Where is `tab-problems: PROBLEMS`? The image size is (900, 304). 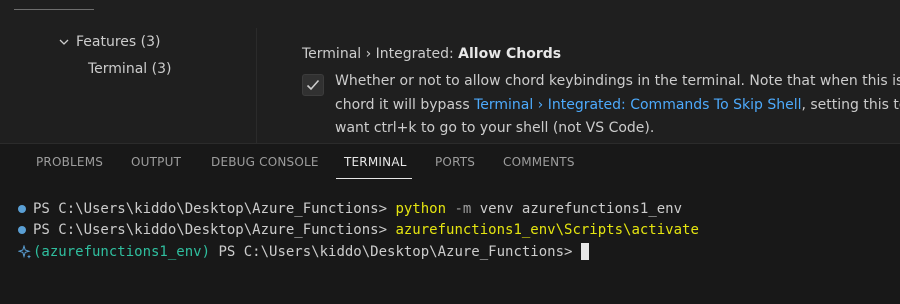 tab-problems: PROBLEMS is located at coordinates (69, 162).